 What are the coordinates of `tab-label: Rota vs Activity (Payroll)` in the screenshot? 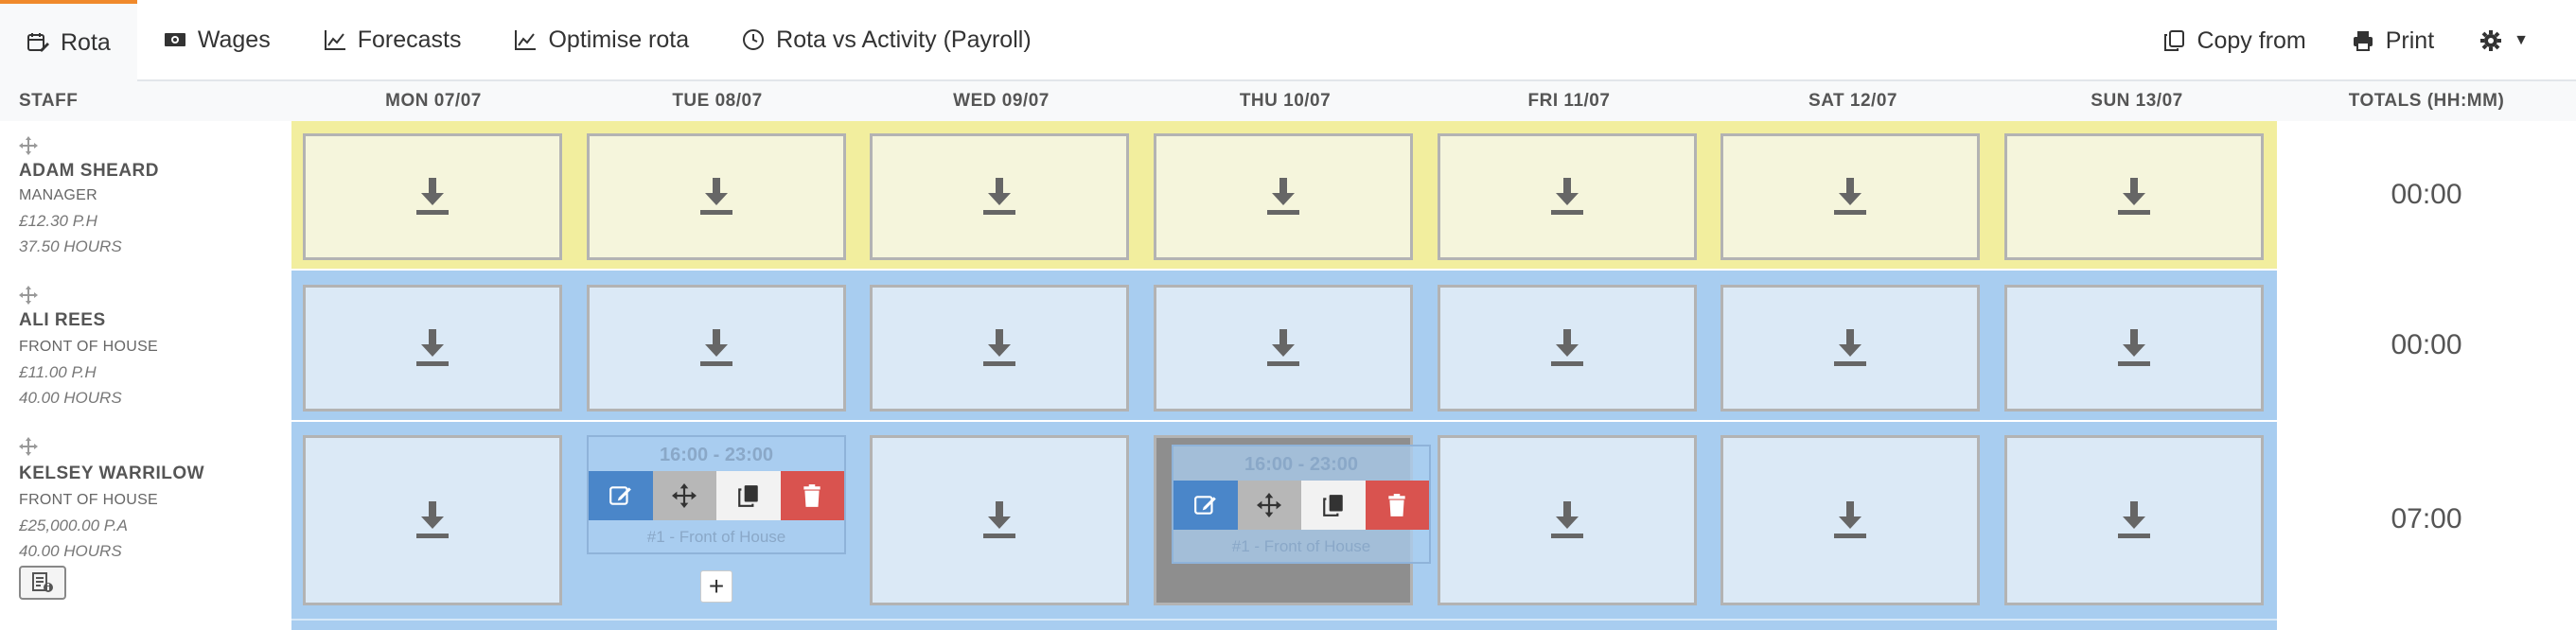 It's located at (904, 39).